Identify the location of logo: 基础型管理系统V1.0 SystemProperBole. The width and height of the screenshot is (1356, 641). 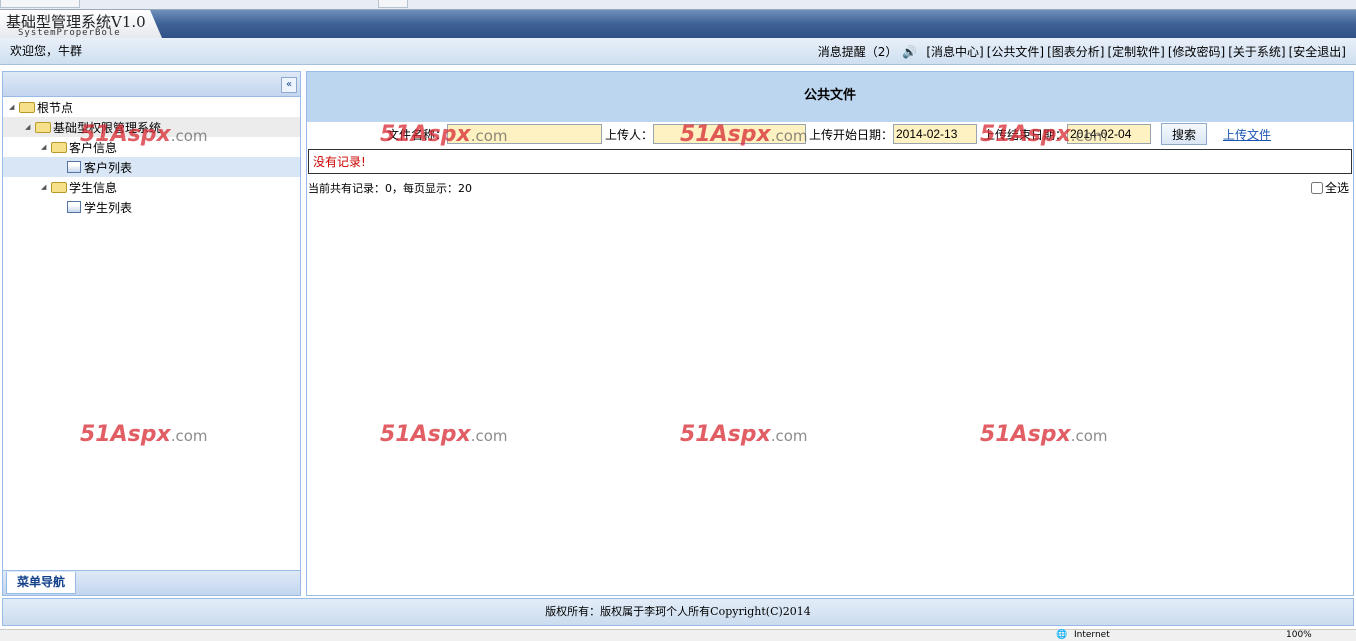
(81, 24).